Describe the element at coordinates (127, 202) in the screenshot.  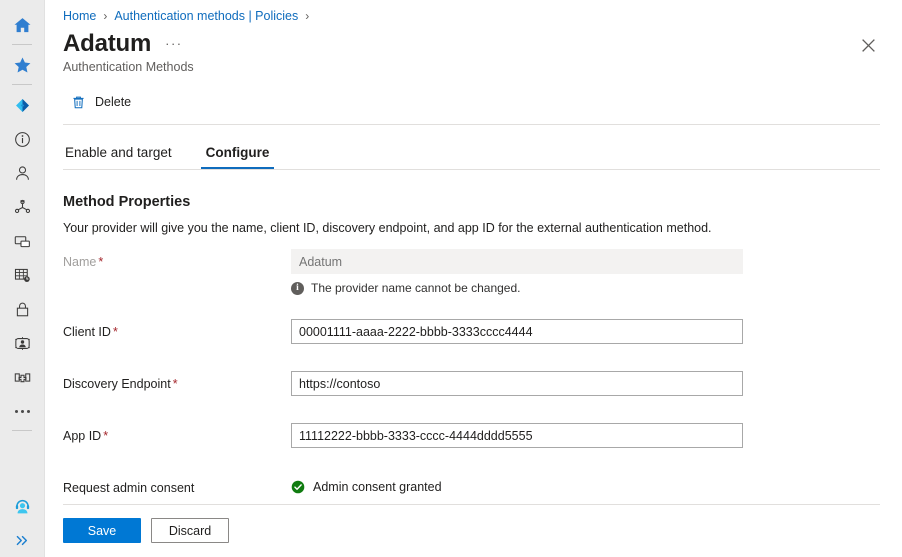
I see `section-title-method-properties: Method Properties` at that location.